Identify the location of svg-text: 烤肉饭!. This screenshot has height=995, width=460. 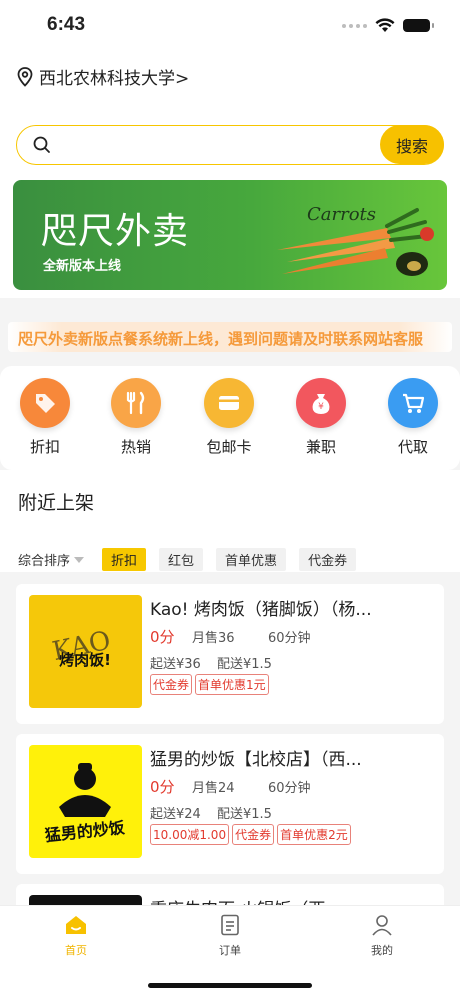
(85, 660).